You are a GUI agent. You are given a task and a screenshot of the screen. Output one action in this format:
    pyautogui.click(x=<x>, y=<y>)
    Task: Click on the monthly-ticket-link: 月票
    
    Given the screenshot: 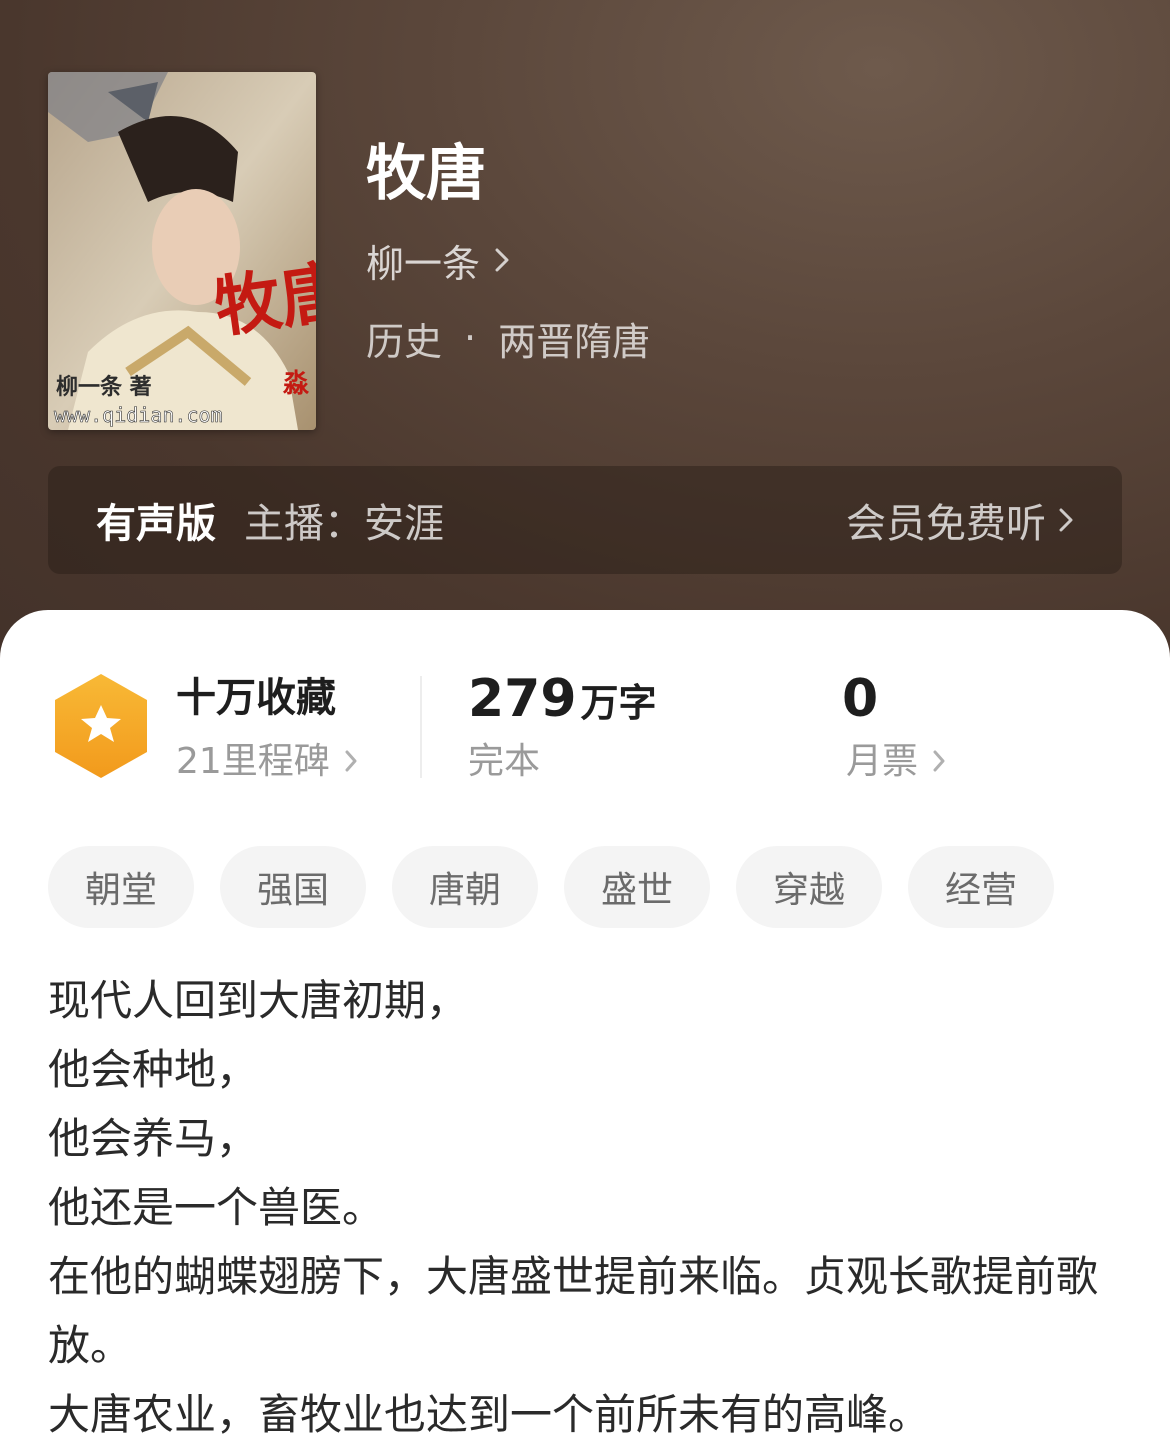 What is the action you would take?
    pyautogui.click(x=896, y=762)
    